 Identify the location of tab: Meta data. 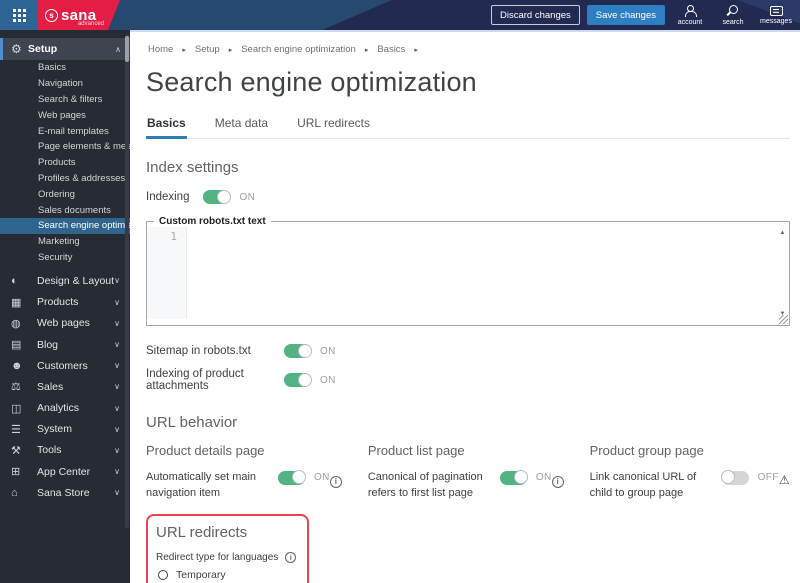
(241, 127).